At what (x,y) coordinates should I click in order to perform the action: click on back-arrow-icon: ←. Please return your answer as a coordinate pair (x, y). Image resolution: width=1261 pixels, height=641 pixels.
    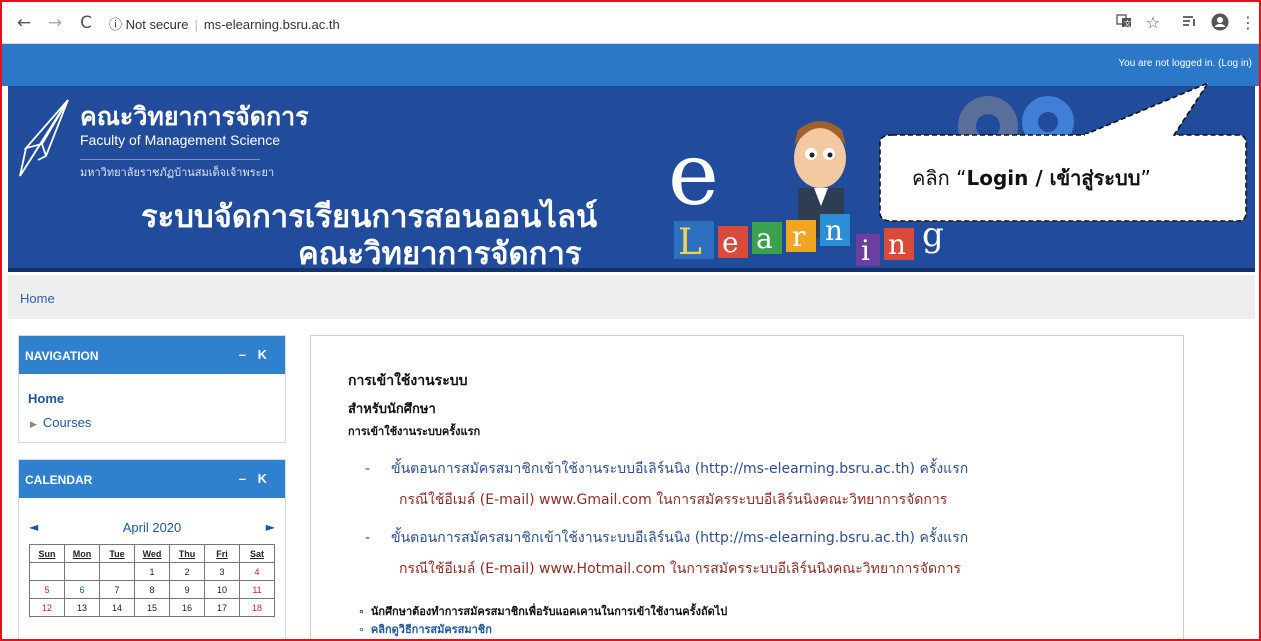
    Looking at the image, I should click on (24, 23).